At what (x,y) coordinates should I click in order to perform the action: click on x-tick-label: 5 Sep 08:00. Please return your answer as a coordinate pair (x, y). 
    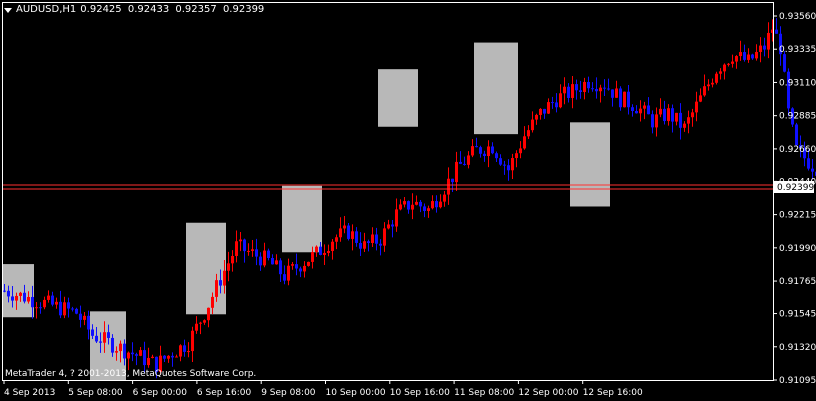
    Looking at the image, I should click on (95, 393).